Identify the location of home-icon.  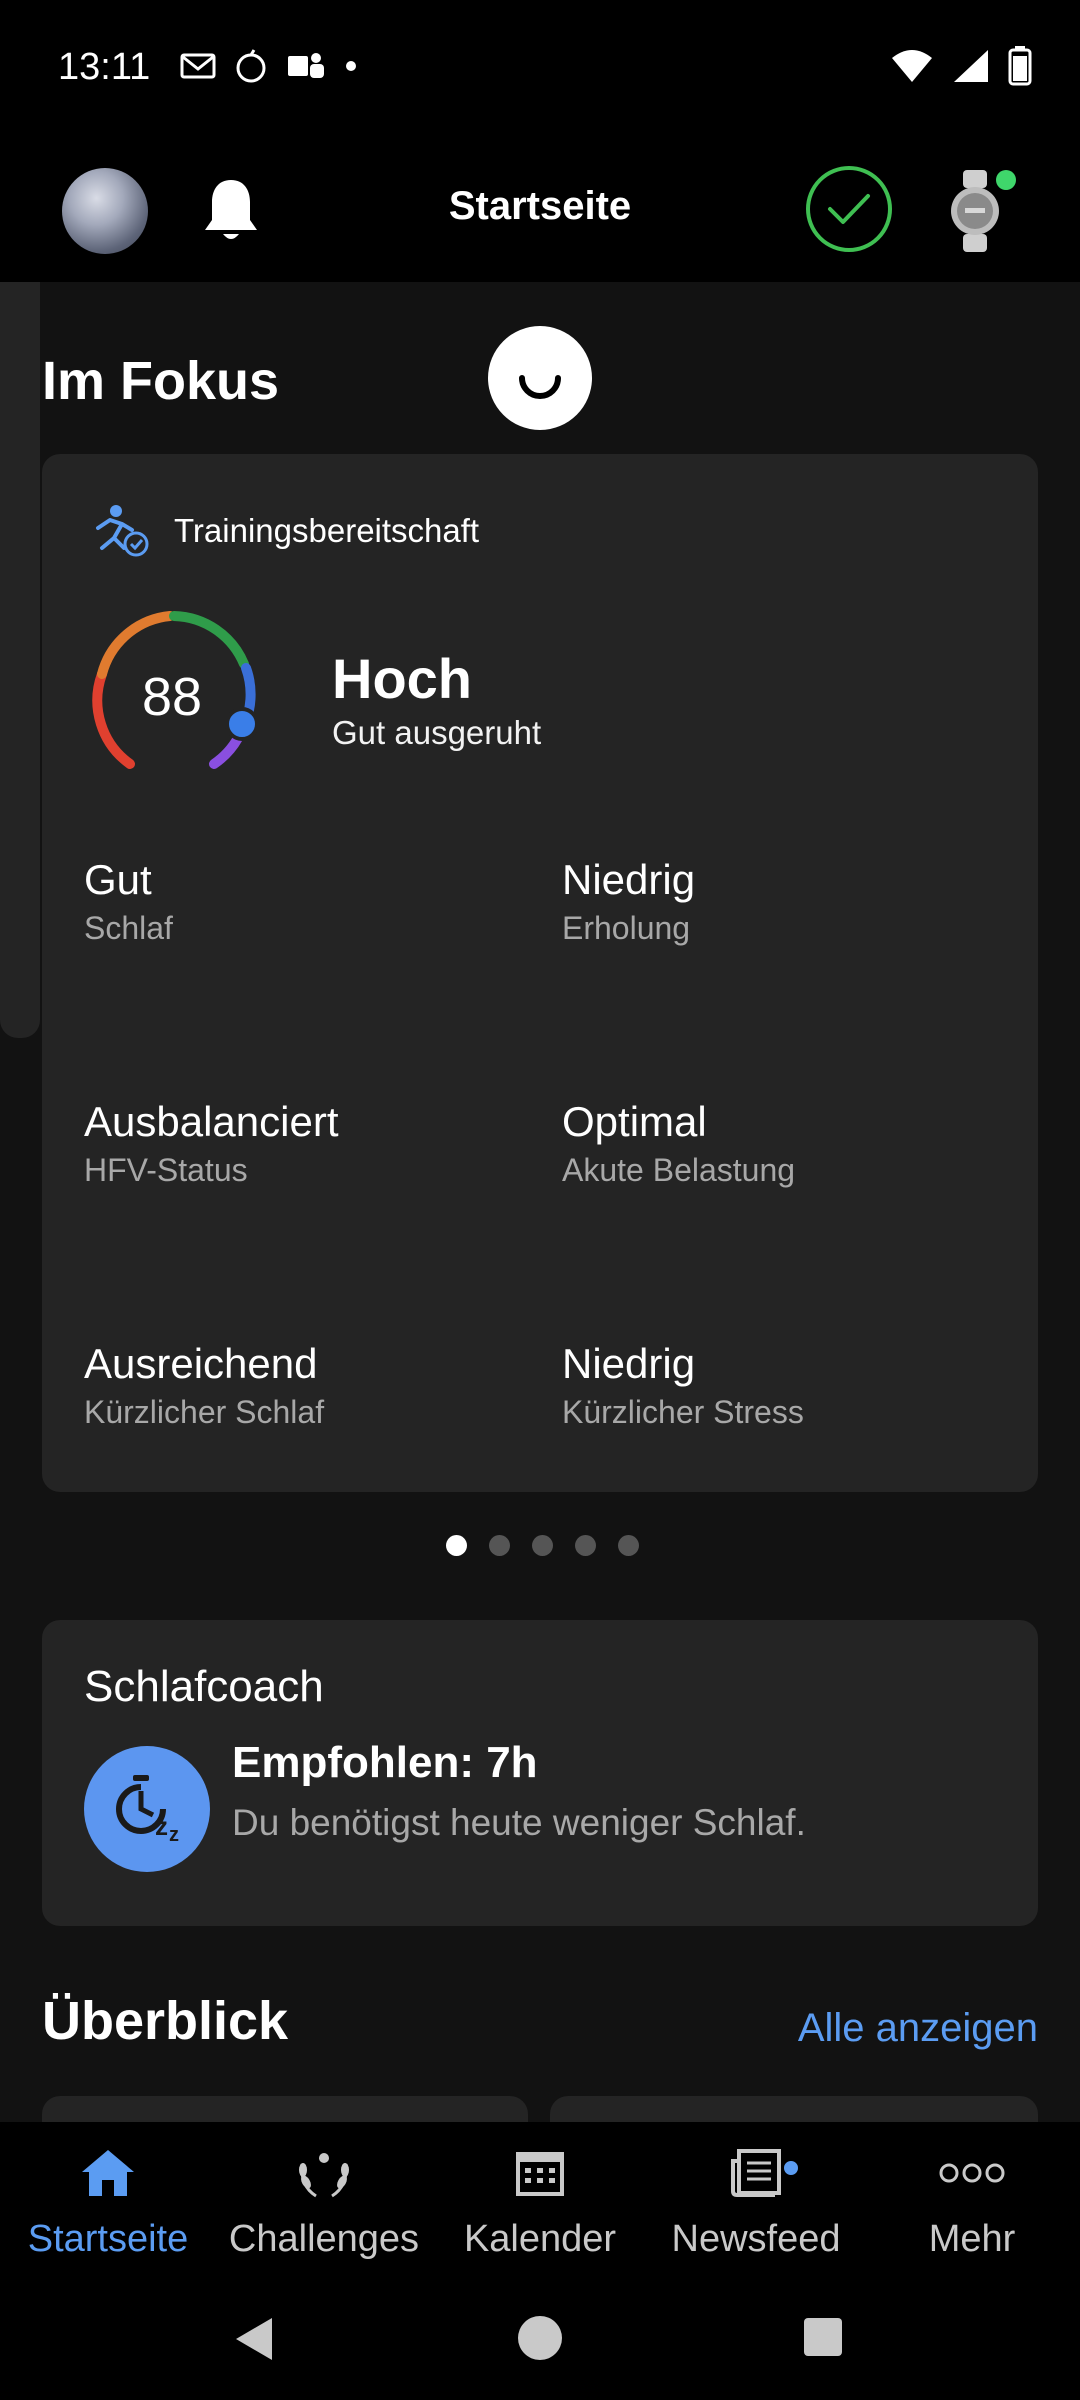
(108, 2173).